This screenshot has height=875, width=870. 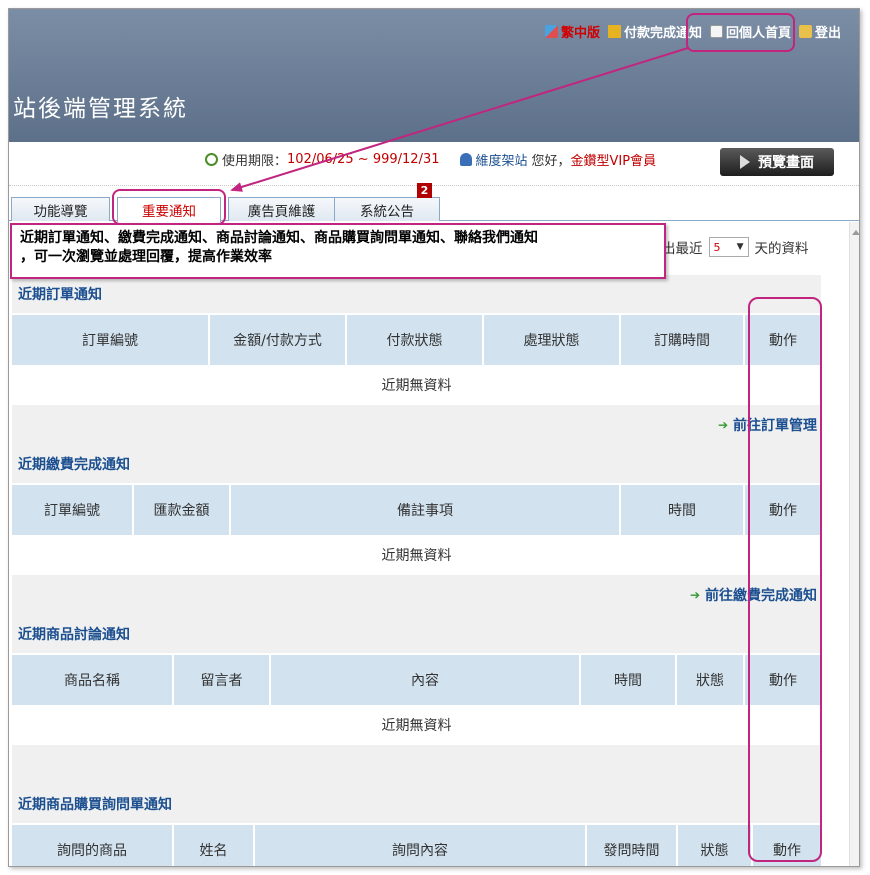 I want to click on column-header: 姓名, so click(x=214, y=845).